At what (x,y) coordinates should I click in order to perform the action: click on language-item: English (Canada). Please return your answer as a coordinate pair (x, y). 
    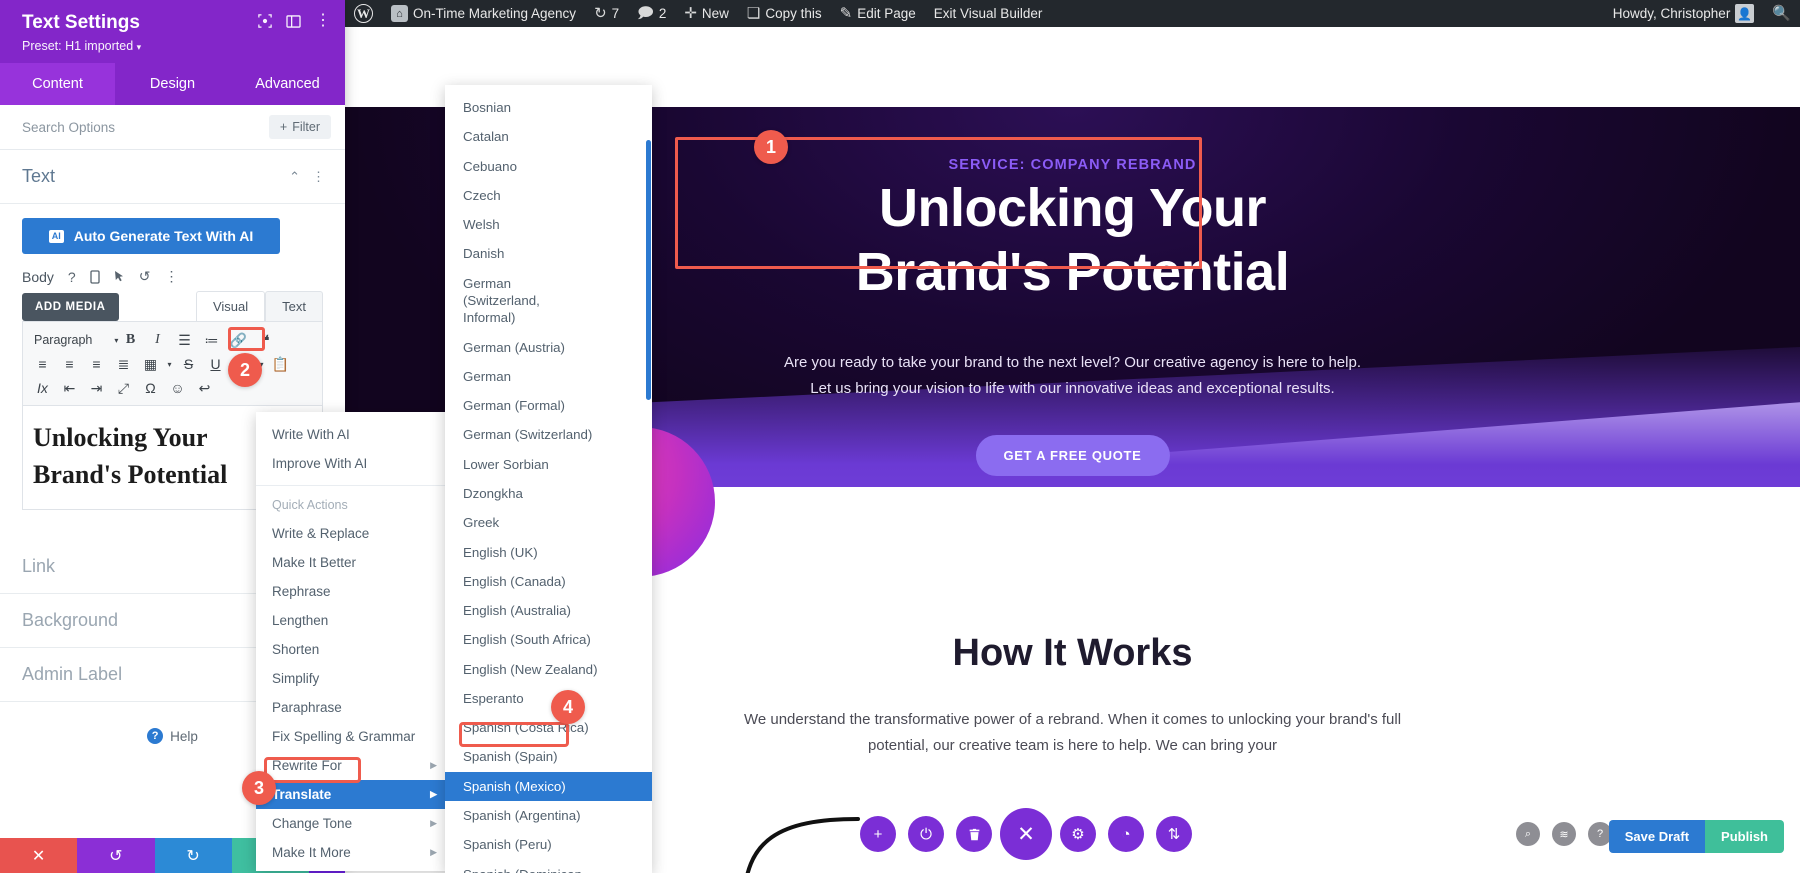
    Looking at the image, I should click on (548, 581).